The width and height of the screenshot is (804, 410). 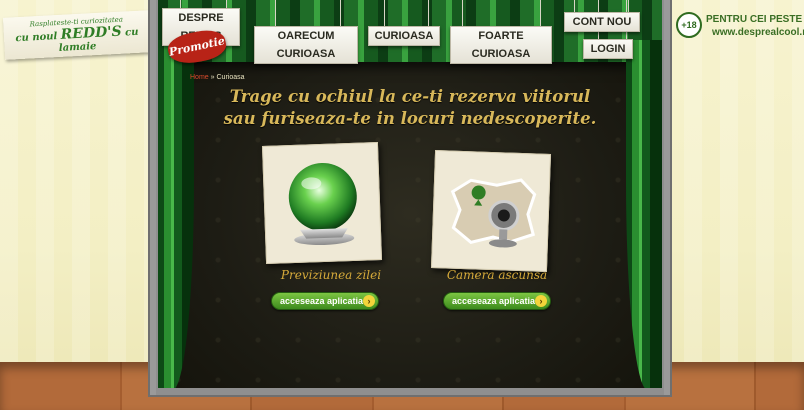 What do you see at coordinates (602, 22) in the screenshot?
I see `nav-cont-nou: CONT NOU` at bounding box center [602, 22].